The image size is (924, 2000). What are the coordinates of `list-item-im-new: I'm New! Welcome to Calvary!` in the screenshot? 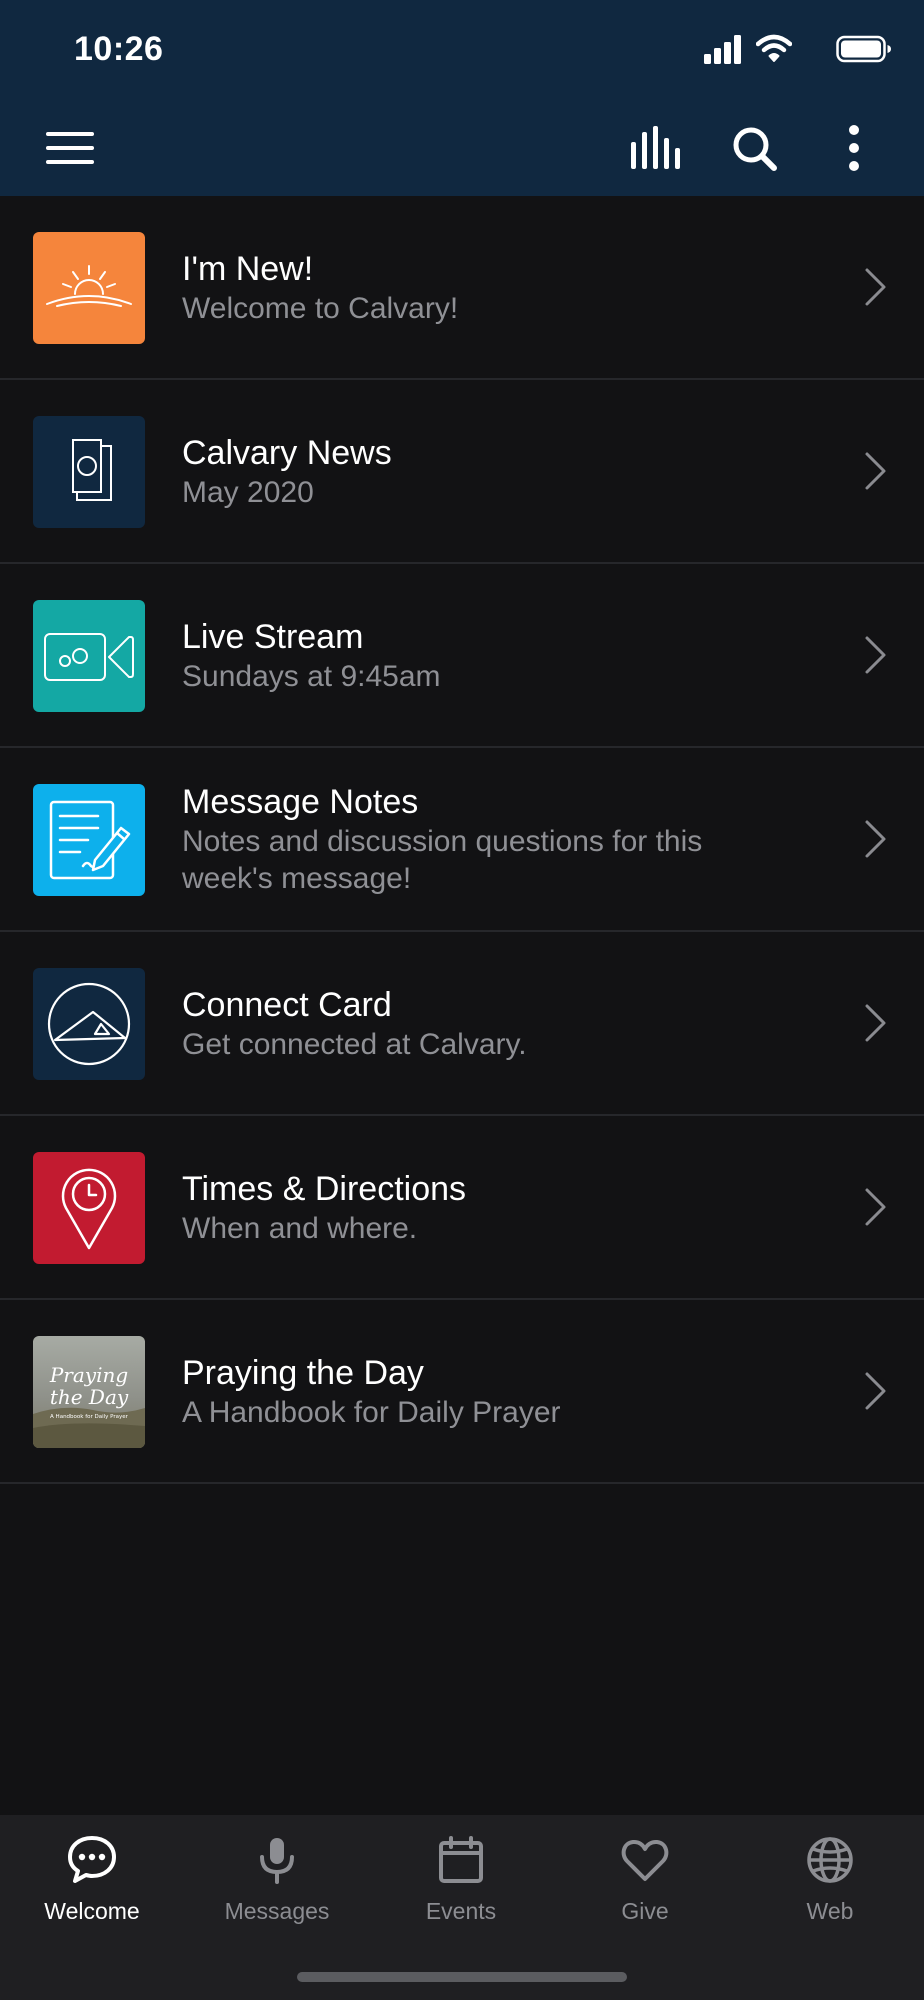 It's located at (462, 288).